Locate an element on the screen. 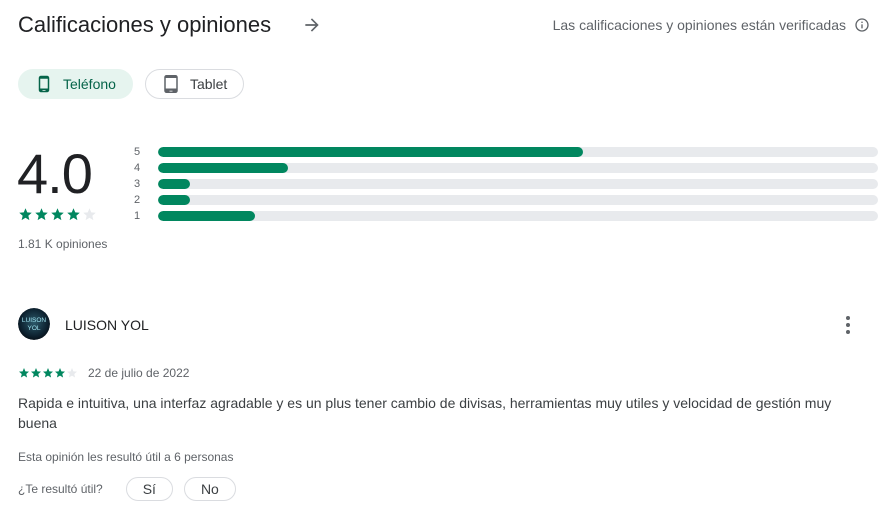 The image size is (888, 509). review-count: 1.81 K opiniones is located at coordinates (63, 244).